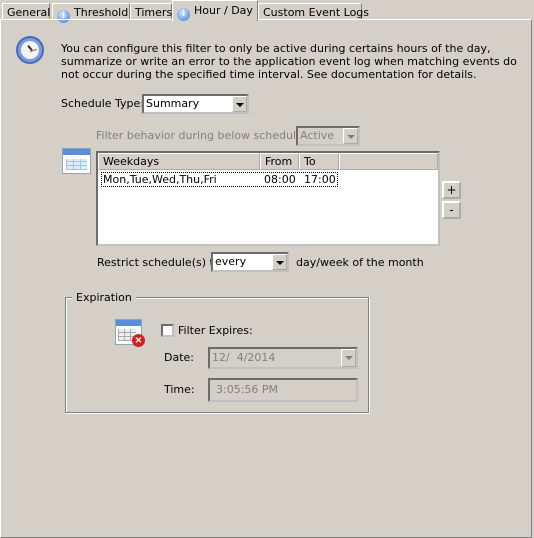 The width and height of the screenshot is (534, 538). What do you see at coordinates (167, 330) in the screenshot?
I see `filter-expires-checkbox` at bounding box center [167, 330].